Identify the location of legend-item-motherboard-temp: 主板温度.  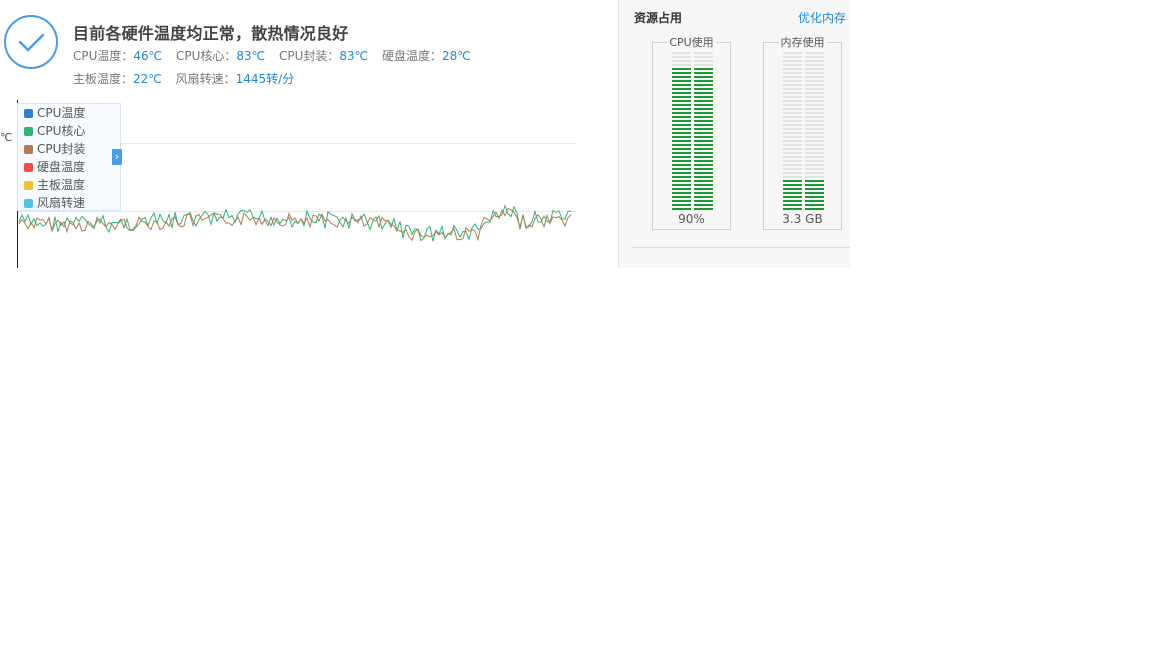
(69, 185).